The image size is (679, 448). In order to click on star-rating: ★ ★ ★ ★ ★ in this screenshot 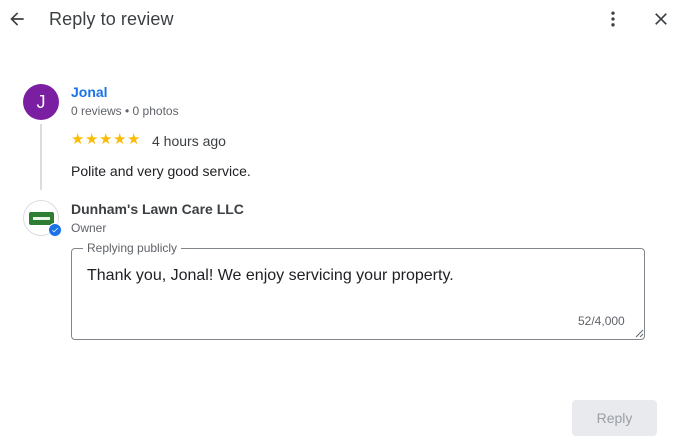, I will do `click(106, 140)`.